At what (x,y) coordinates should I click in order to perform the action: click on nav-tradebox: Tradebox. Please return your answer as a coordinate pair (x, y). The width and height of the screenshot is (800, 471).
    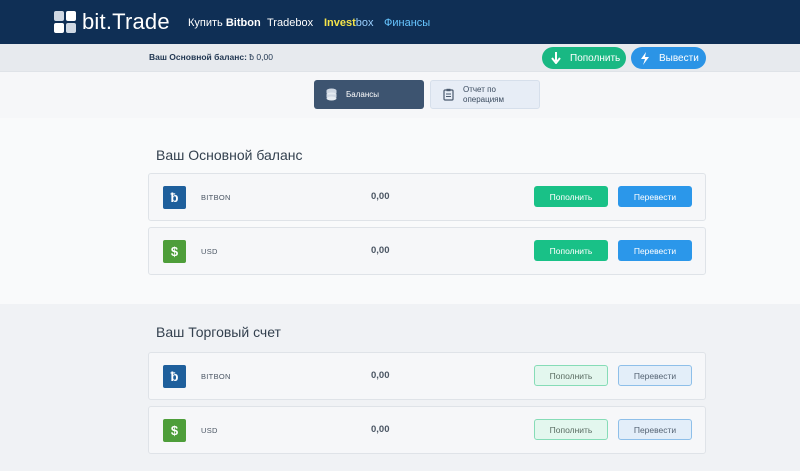
    Looking at the image, I should click on (290, 23).